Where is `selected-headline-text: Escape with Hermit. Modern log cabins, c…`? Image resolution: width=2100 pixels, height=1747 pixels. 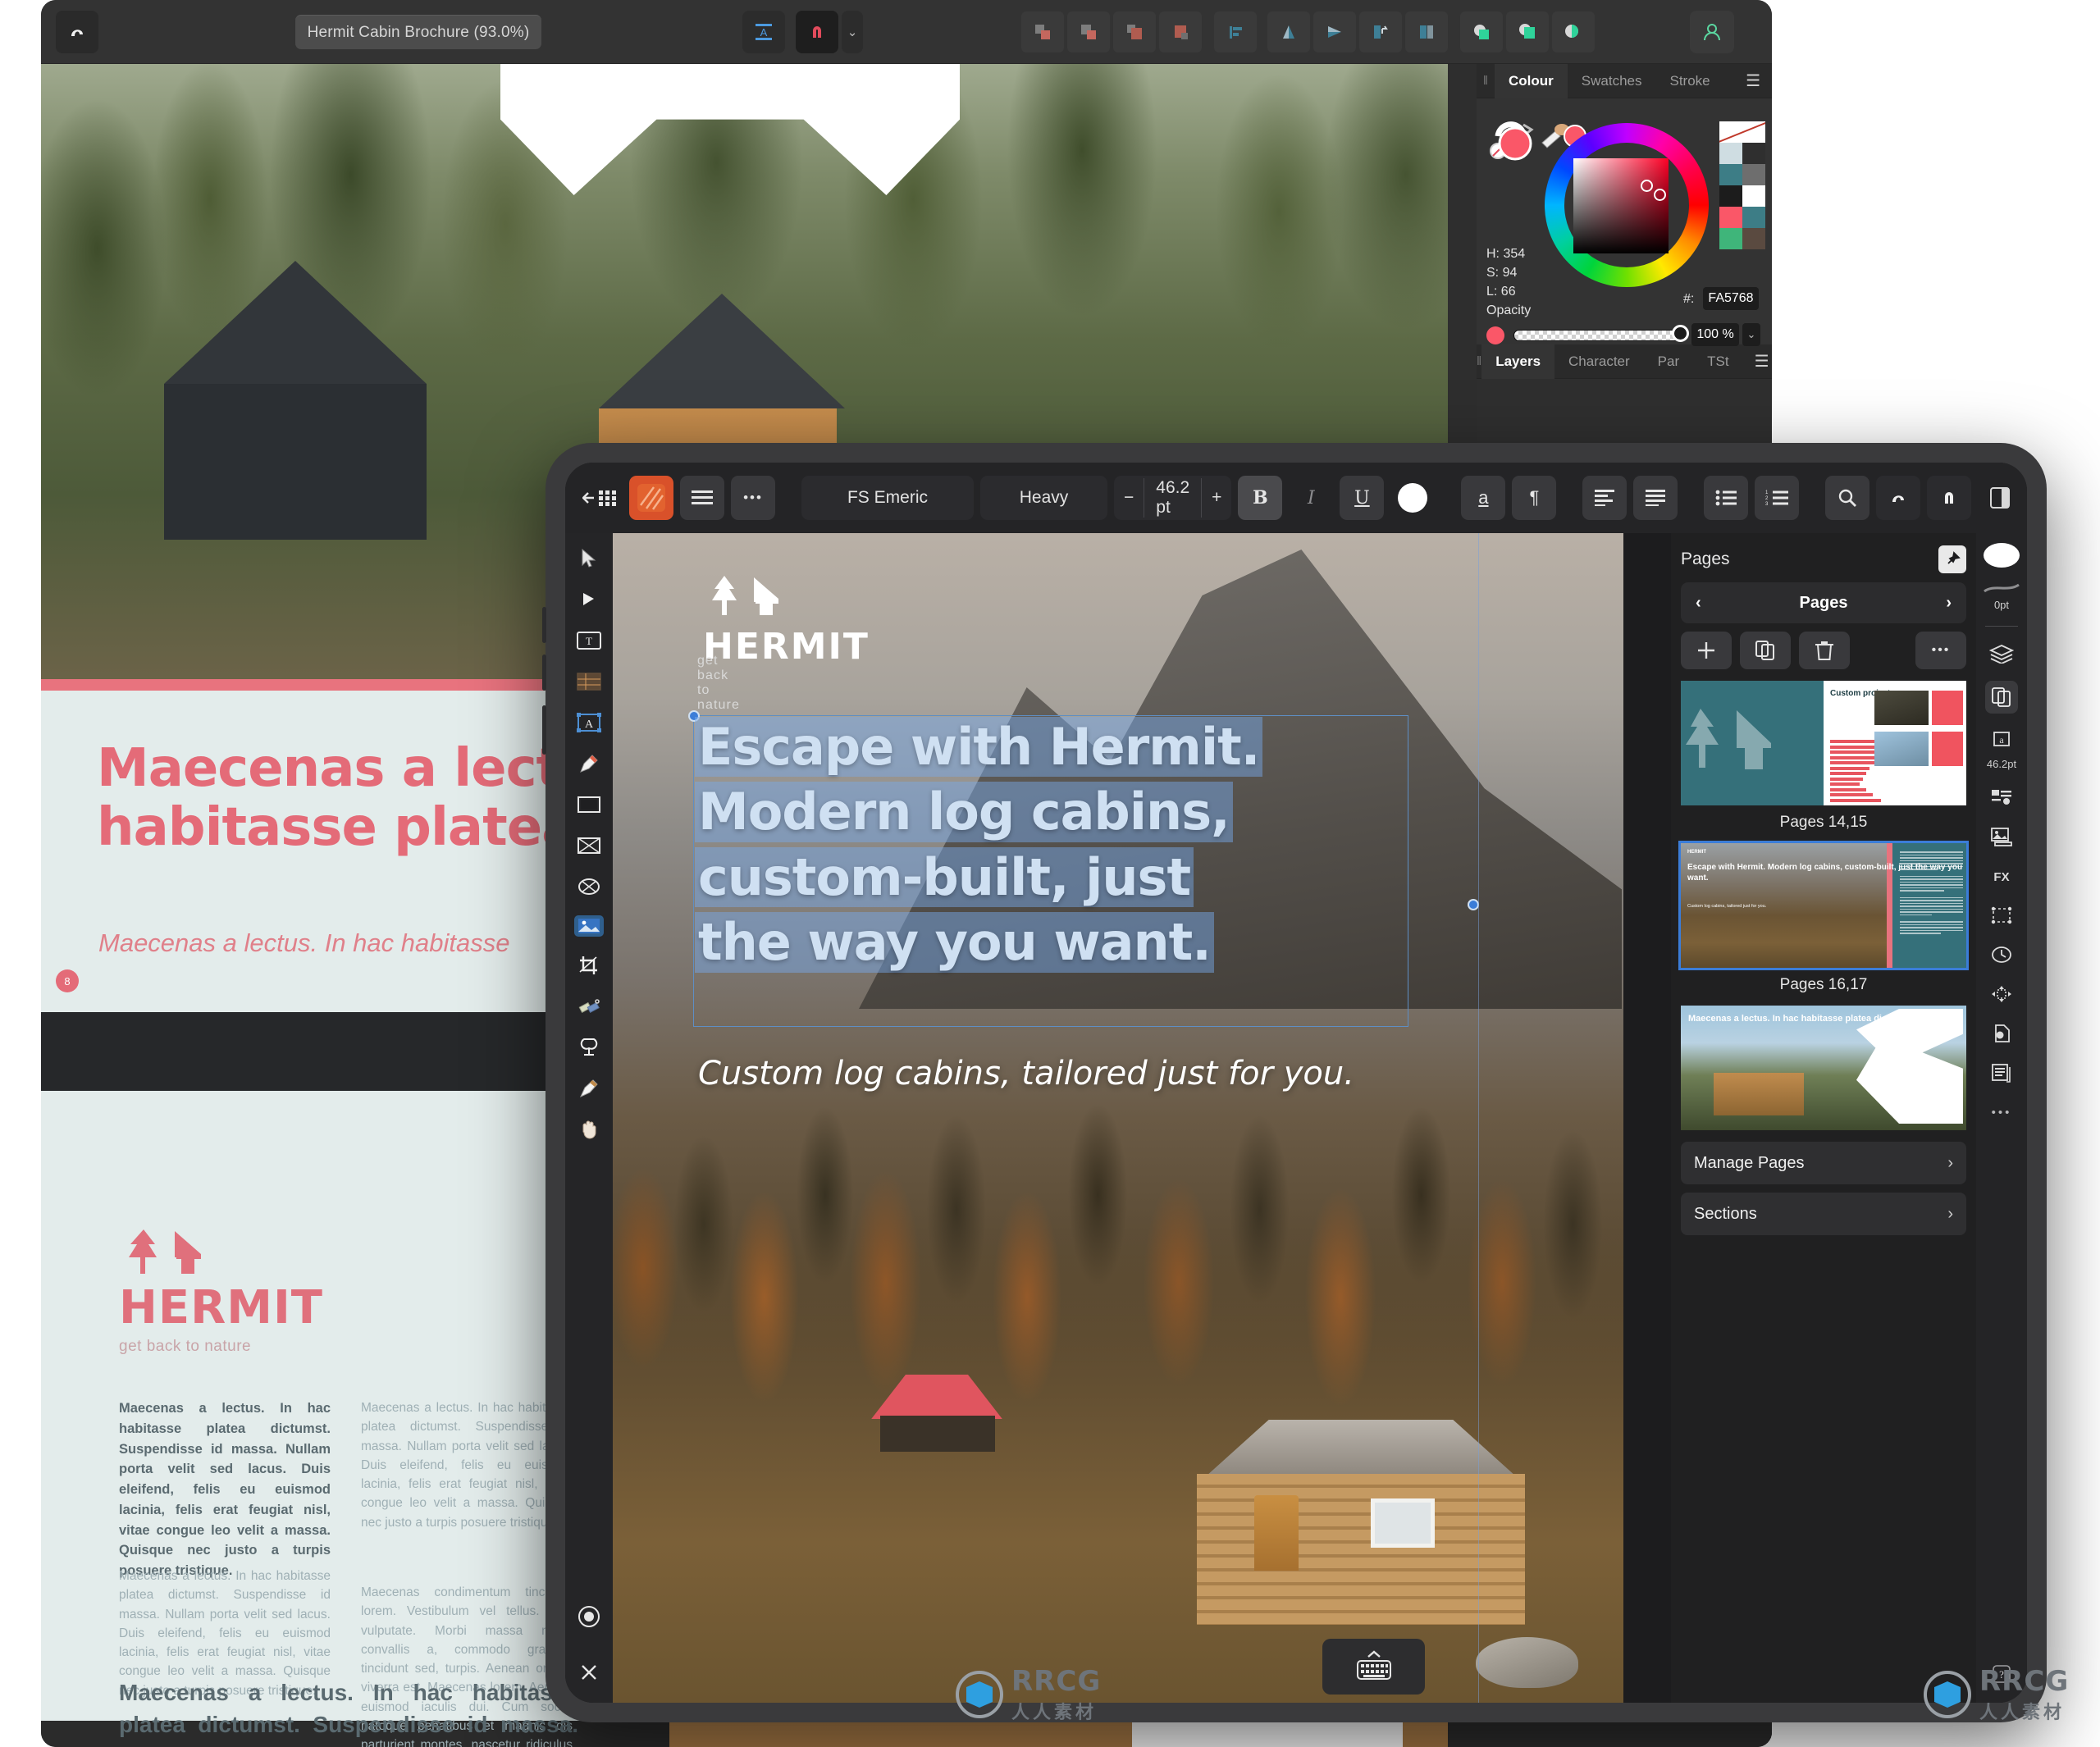
selected-headline-text: Escape with Hermit. Modern log cabins, c… is located at coordinates (1048, 847).